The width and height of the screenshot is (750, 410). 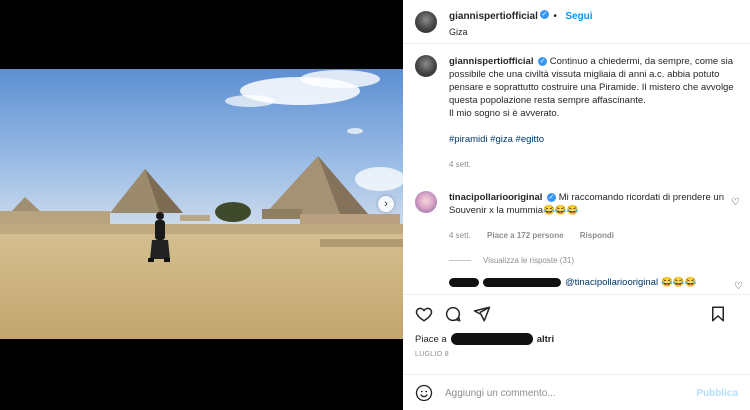 I want to click on comment-age: 4 sett., so click(x=460, y=235).